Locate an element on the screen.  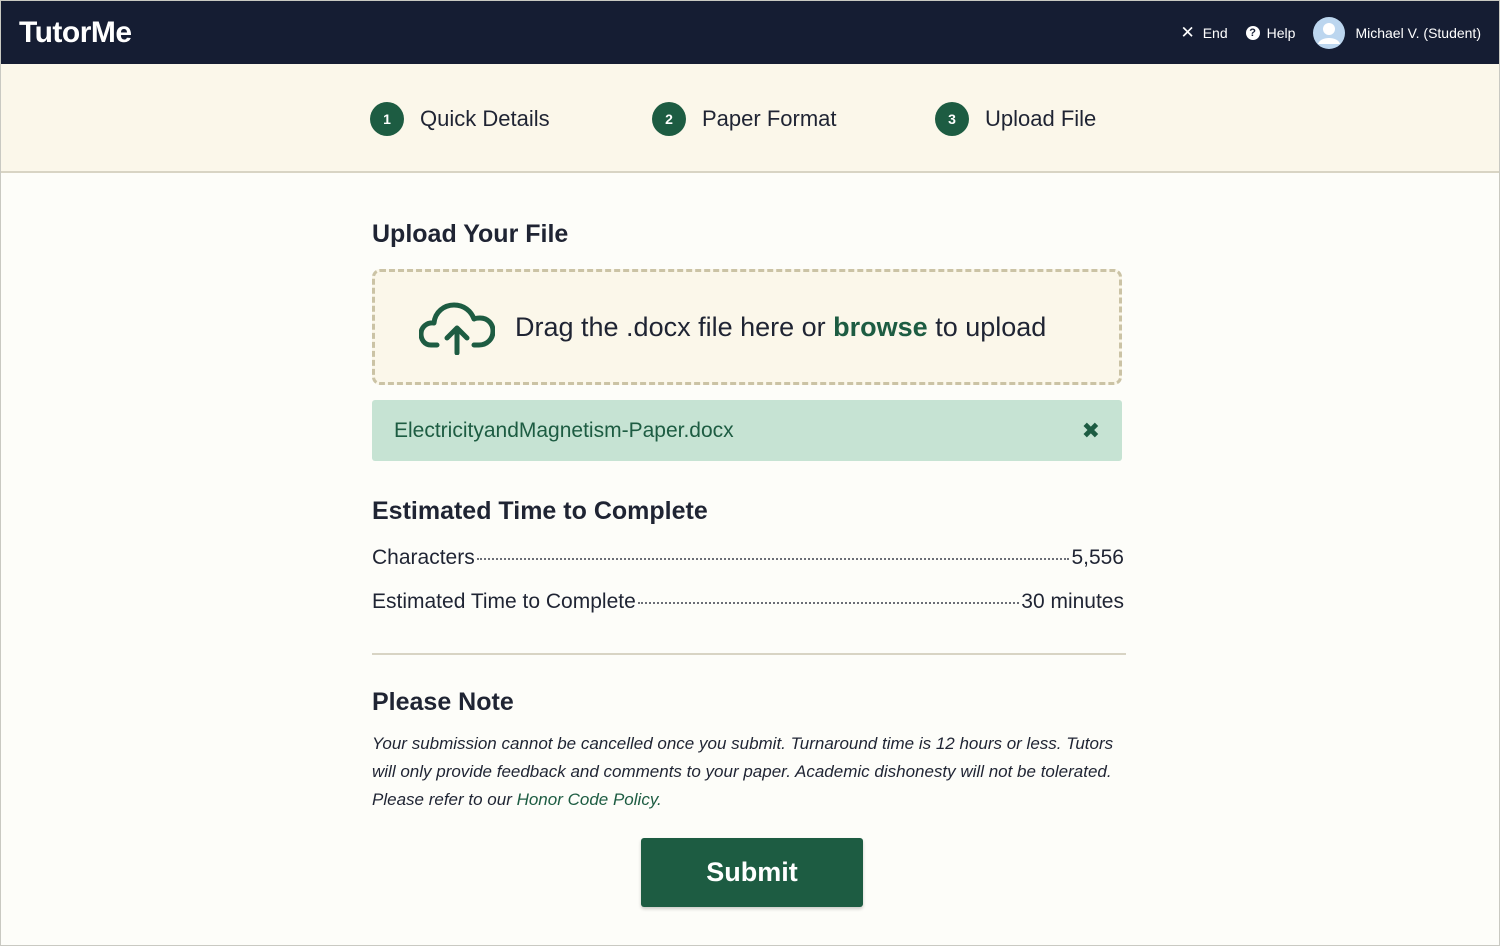
step-number: 1 is located at coordinates (387, 119).